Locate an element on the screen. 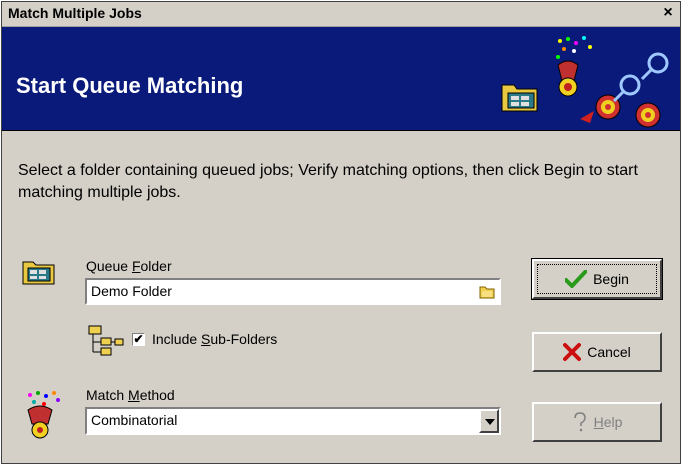 This screenshot has height=465, width=682. queue-folder-label-accel: F is located at coordinates (136, 266).